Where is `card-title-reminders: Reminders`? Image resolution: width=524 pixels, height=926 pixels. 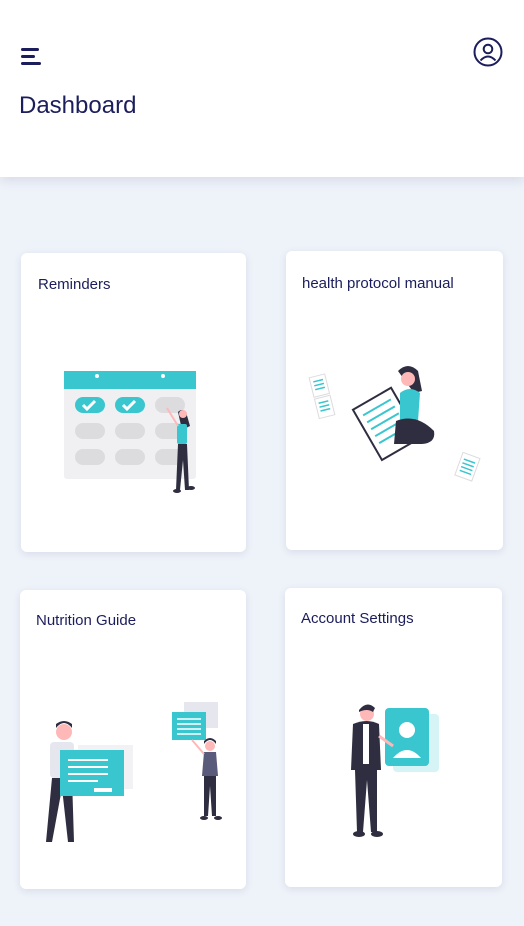 card-title-reminders: Reminders is located at coordinates (74, 284).